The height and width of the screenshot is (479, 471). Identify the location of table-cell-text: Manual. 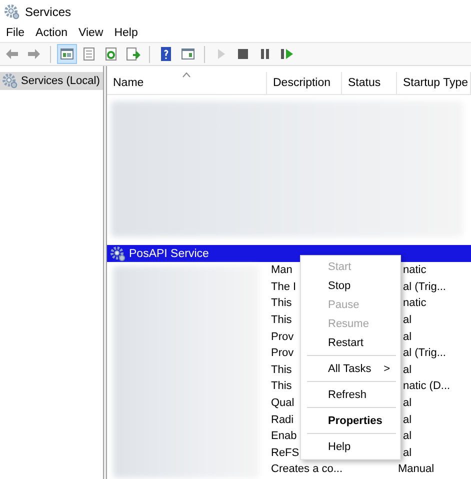
(415, 469).